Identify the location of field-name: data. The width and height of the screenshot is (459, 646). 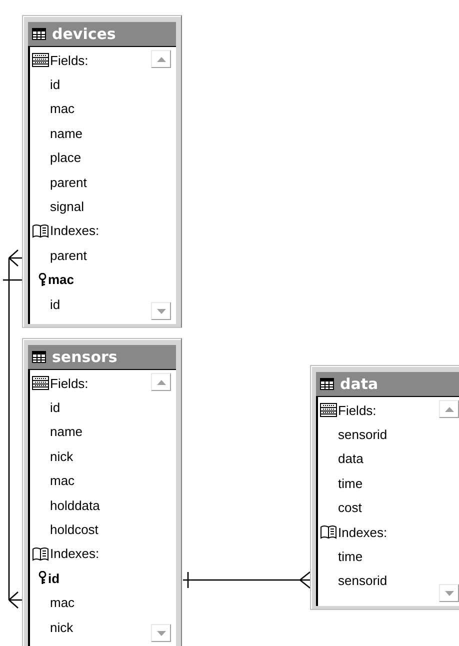
(351, 458).